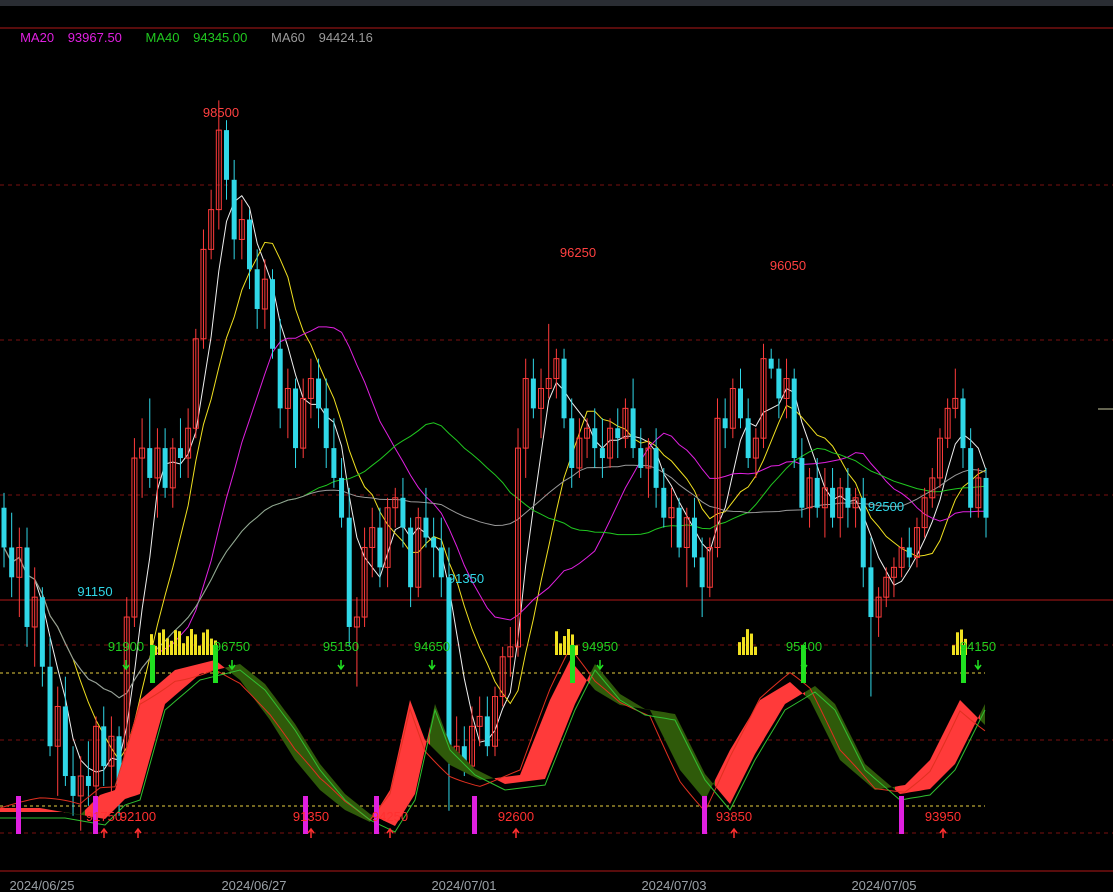 The height and width of the screenshot is (892, 1113). Describe the element at coordinates (516, 816) in the screenshot. I see `indicator-bottom-label: 92600` at that location.